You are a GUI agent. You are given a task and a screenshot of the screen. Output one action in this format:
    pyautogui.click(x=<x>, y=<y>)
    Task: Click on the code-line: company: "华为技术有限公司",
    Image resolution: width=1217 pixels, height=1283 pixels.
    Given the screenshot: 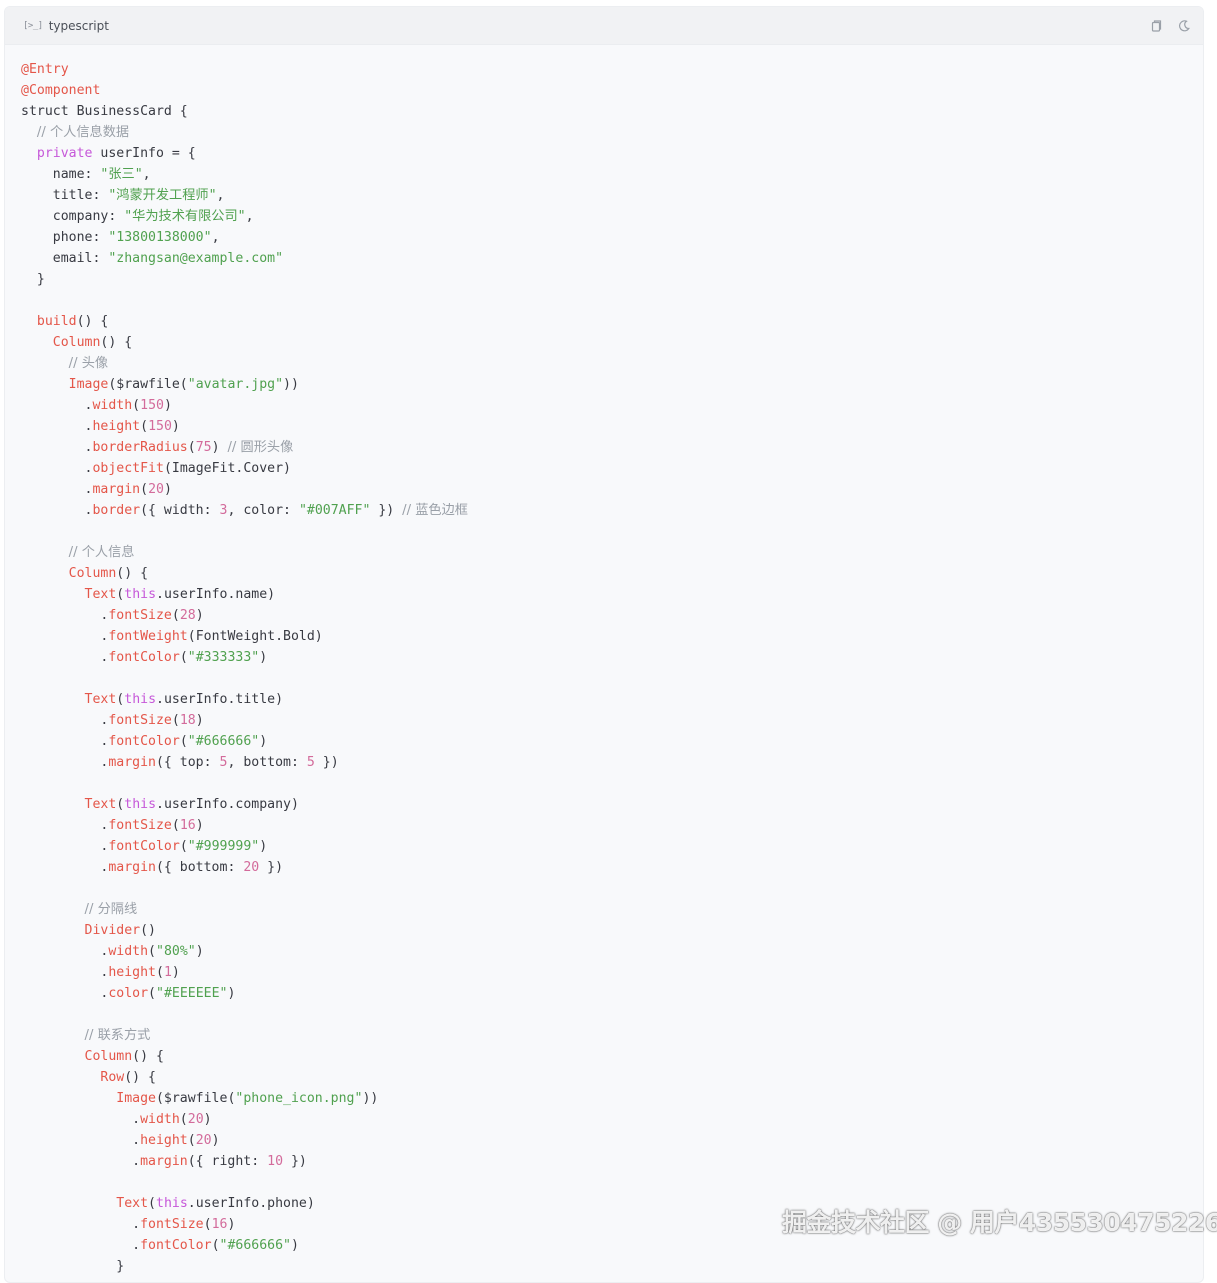 What is the action you would take?
    pyautogui.click(x=612, y=216)
    